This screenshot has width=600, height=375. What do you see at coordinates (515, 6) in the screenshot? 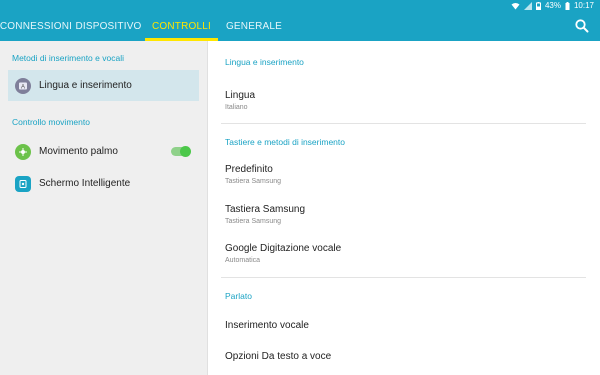
I see `wifi-icon` at bounding box center [515, 6].